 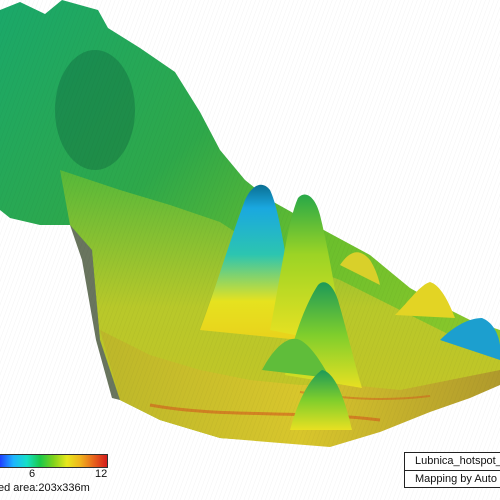 I want to click on color-scale-bar, so click(x=54, y=461).